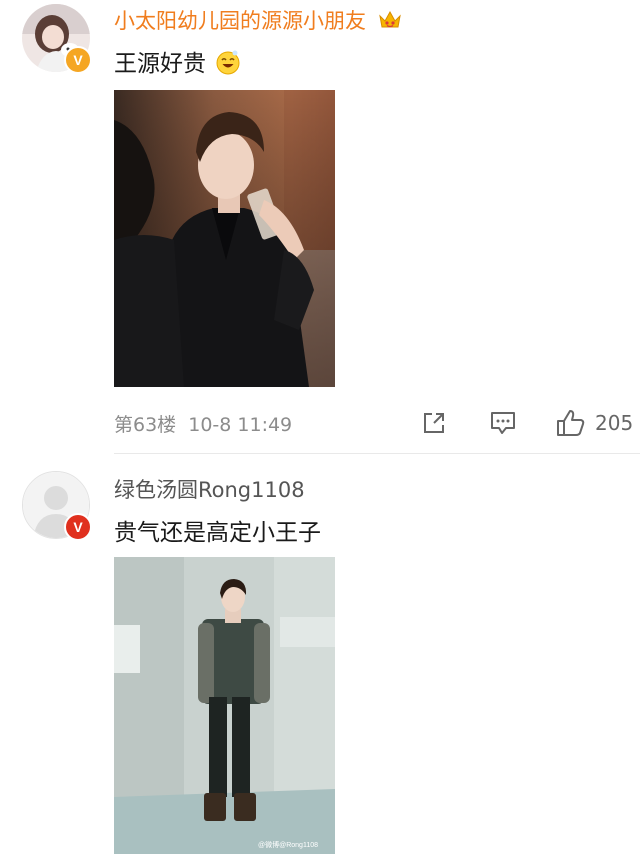  What do you see at coordinates (228, 65) in the screenshot?
I see `smiling-emoji-icon` at bounding box center [228, 65].